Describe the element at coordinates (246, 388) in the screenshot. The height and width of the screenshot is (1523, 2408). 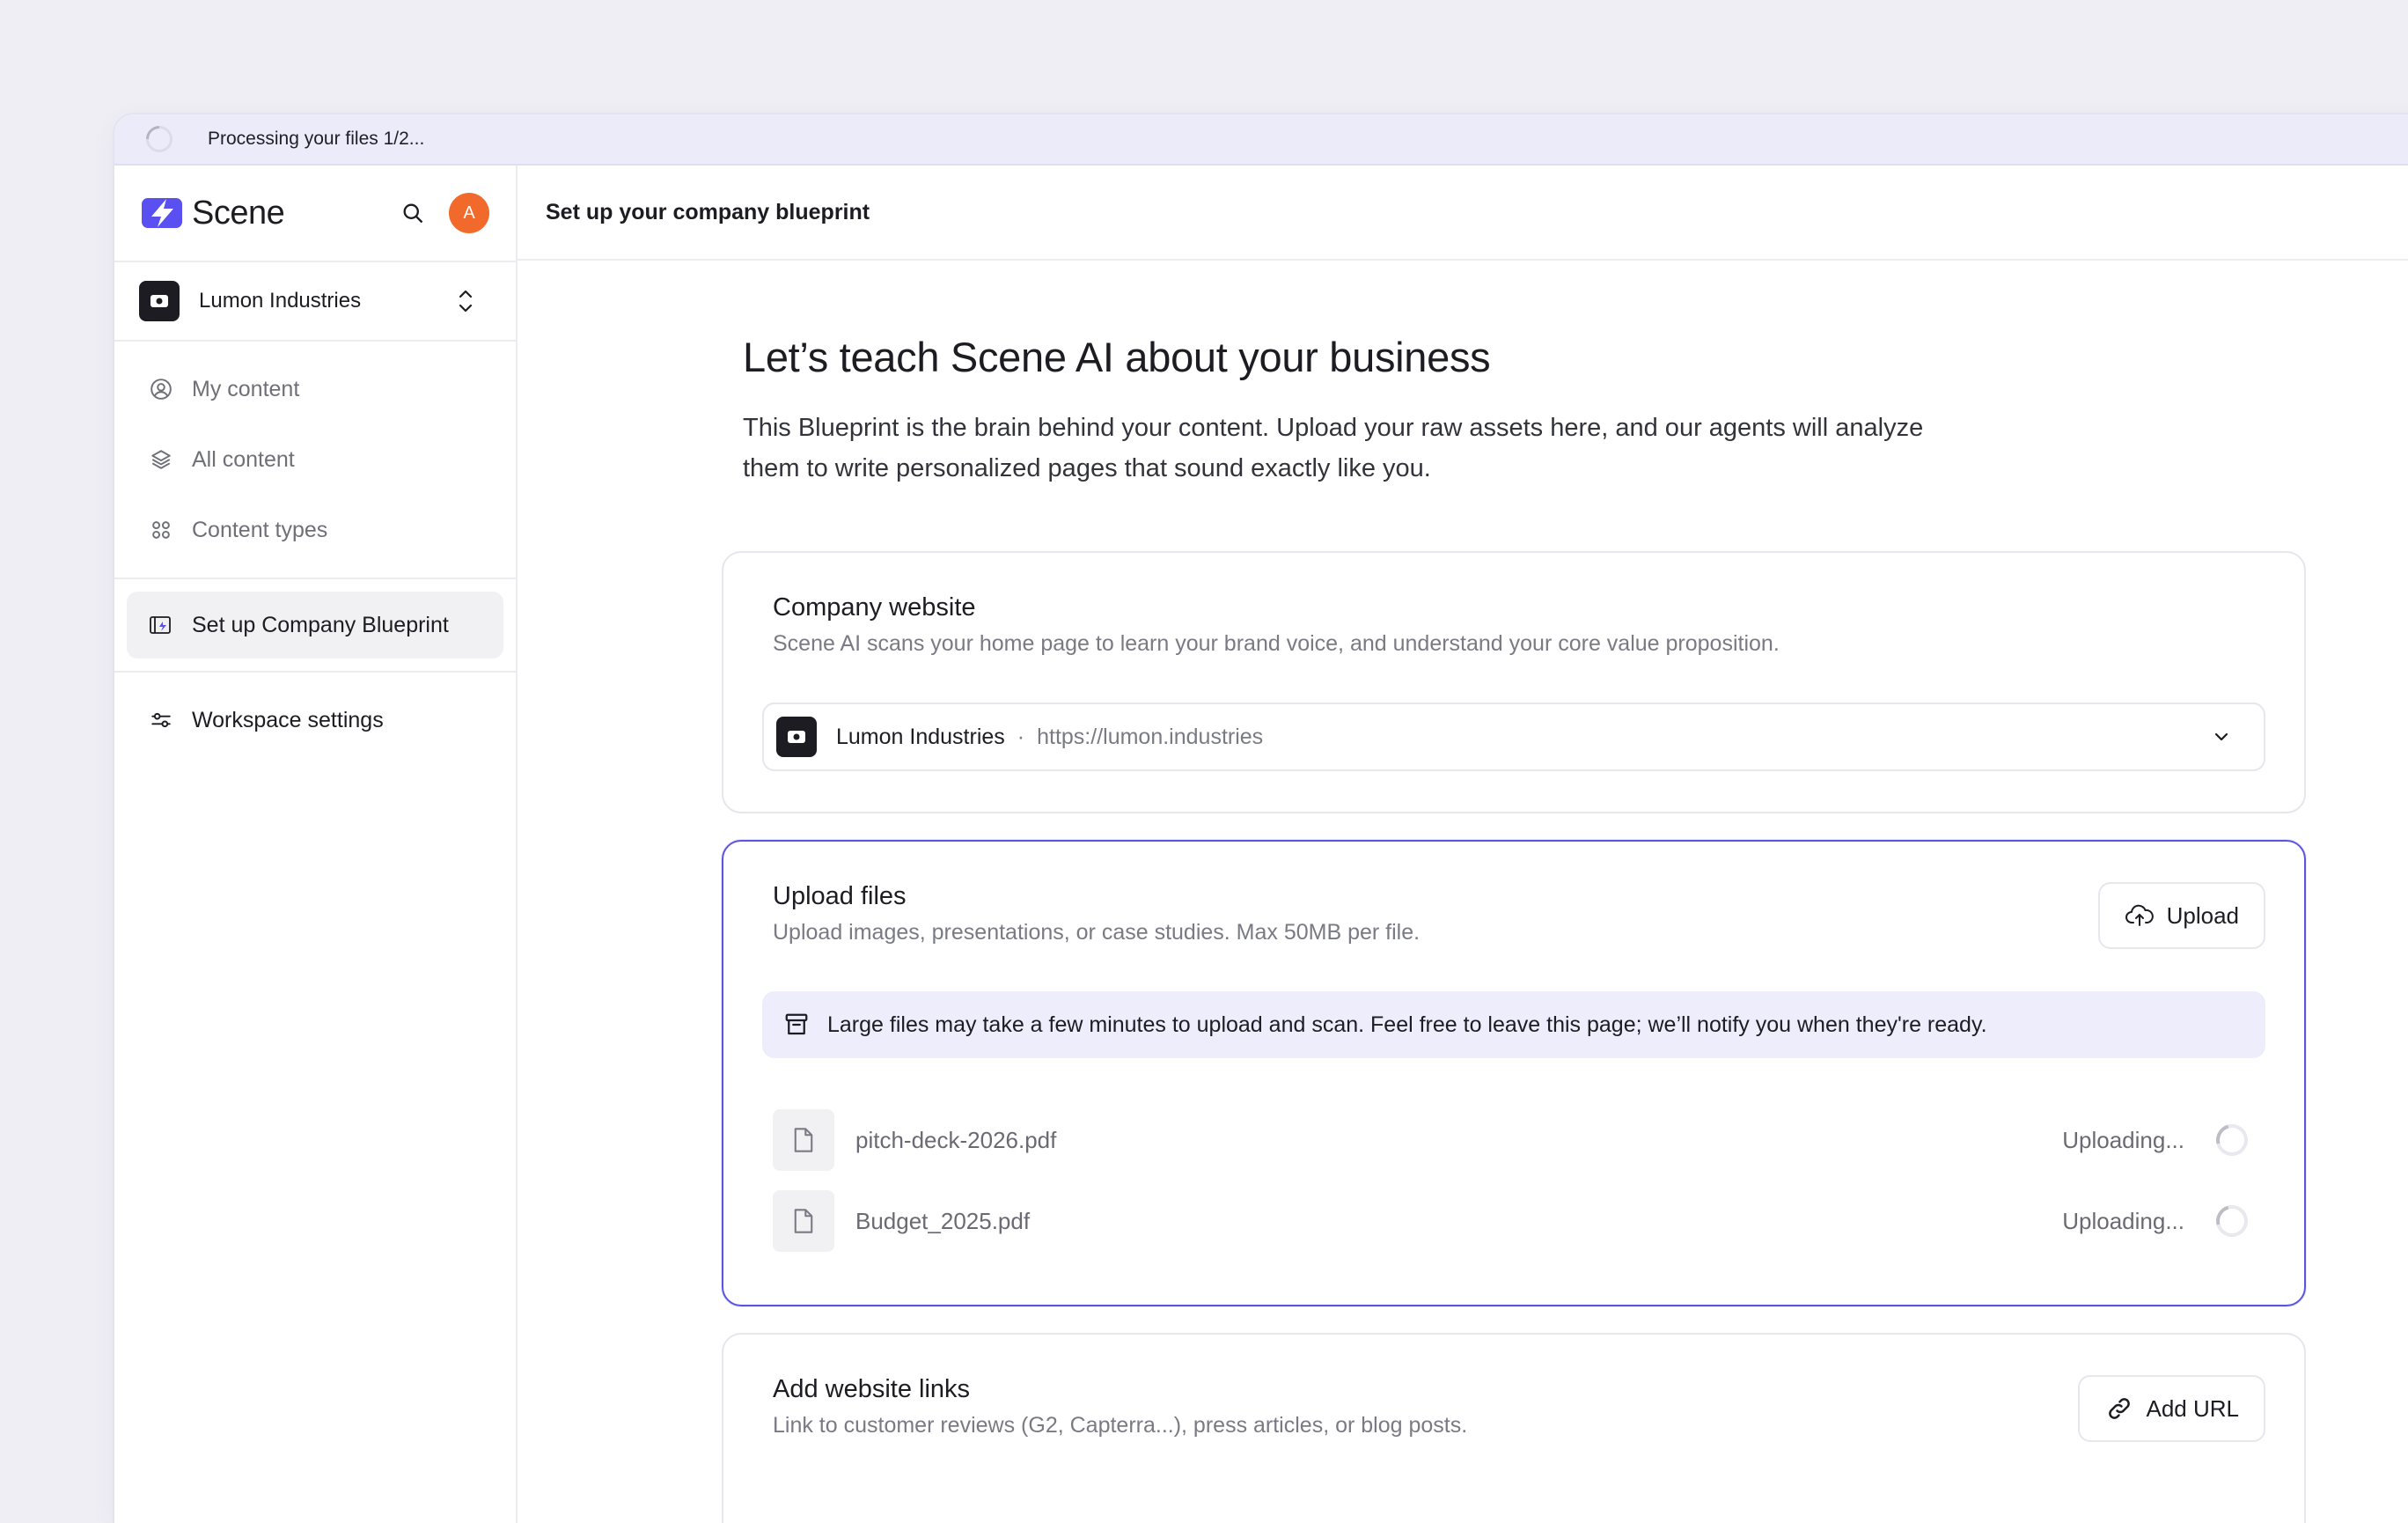
I see `sidebar-item-label: My content` at that location.